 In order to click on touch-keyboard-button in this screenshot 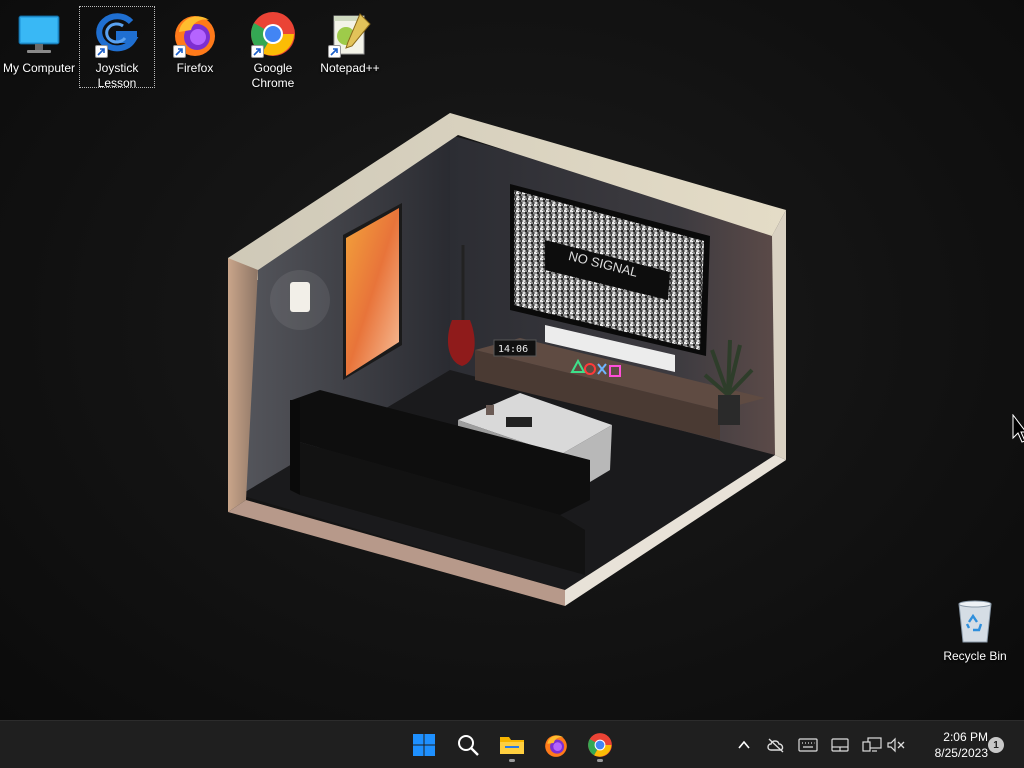, I will do `click(808, 745)`.